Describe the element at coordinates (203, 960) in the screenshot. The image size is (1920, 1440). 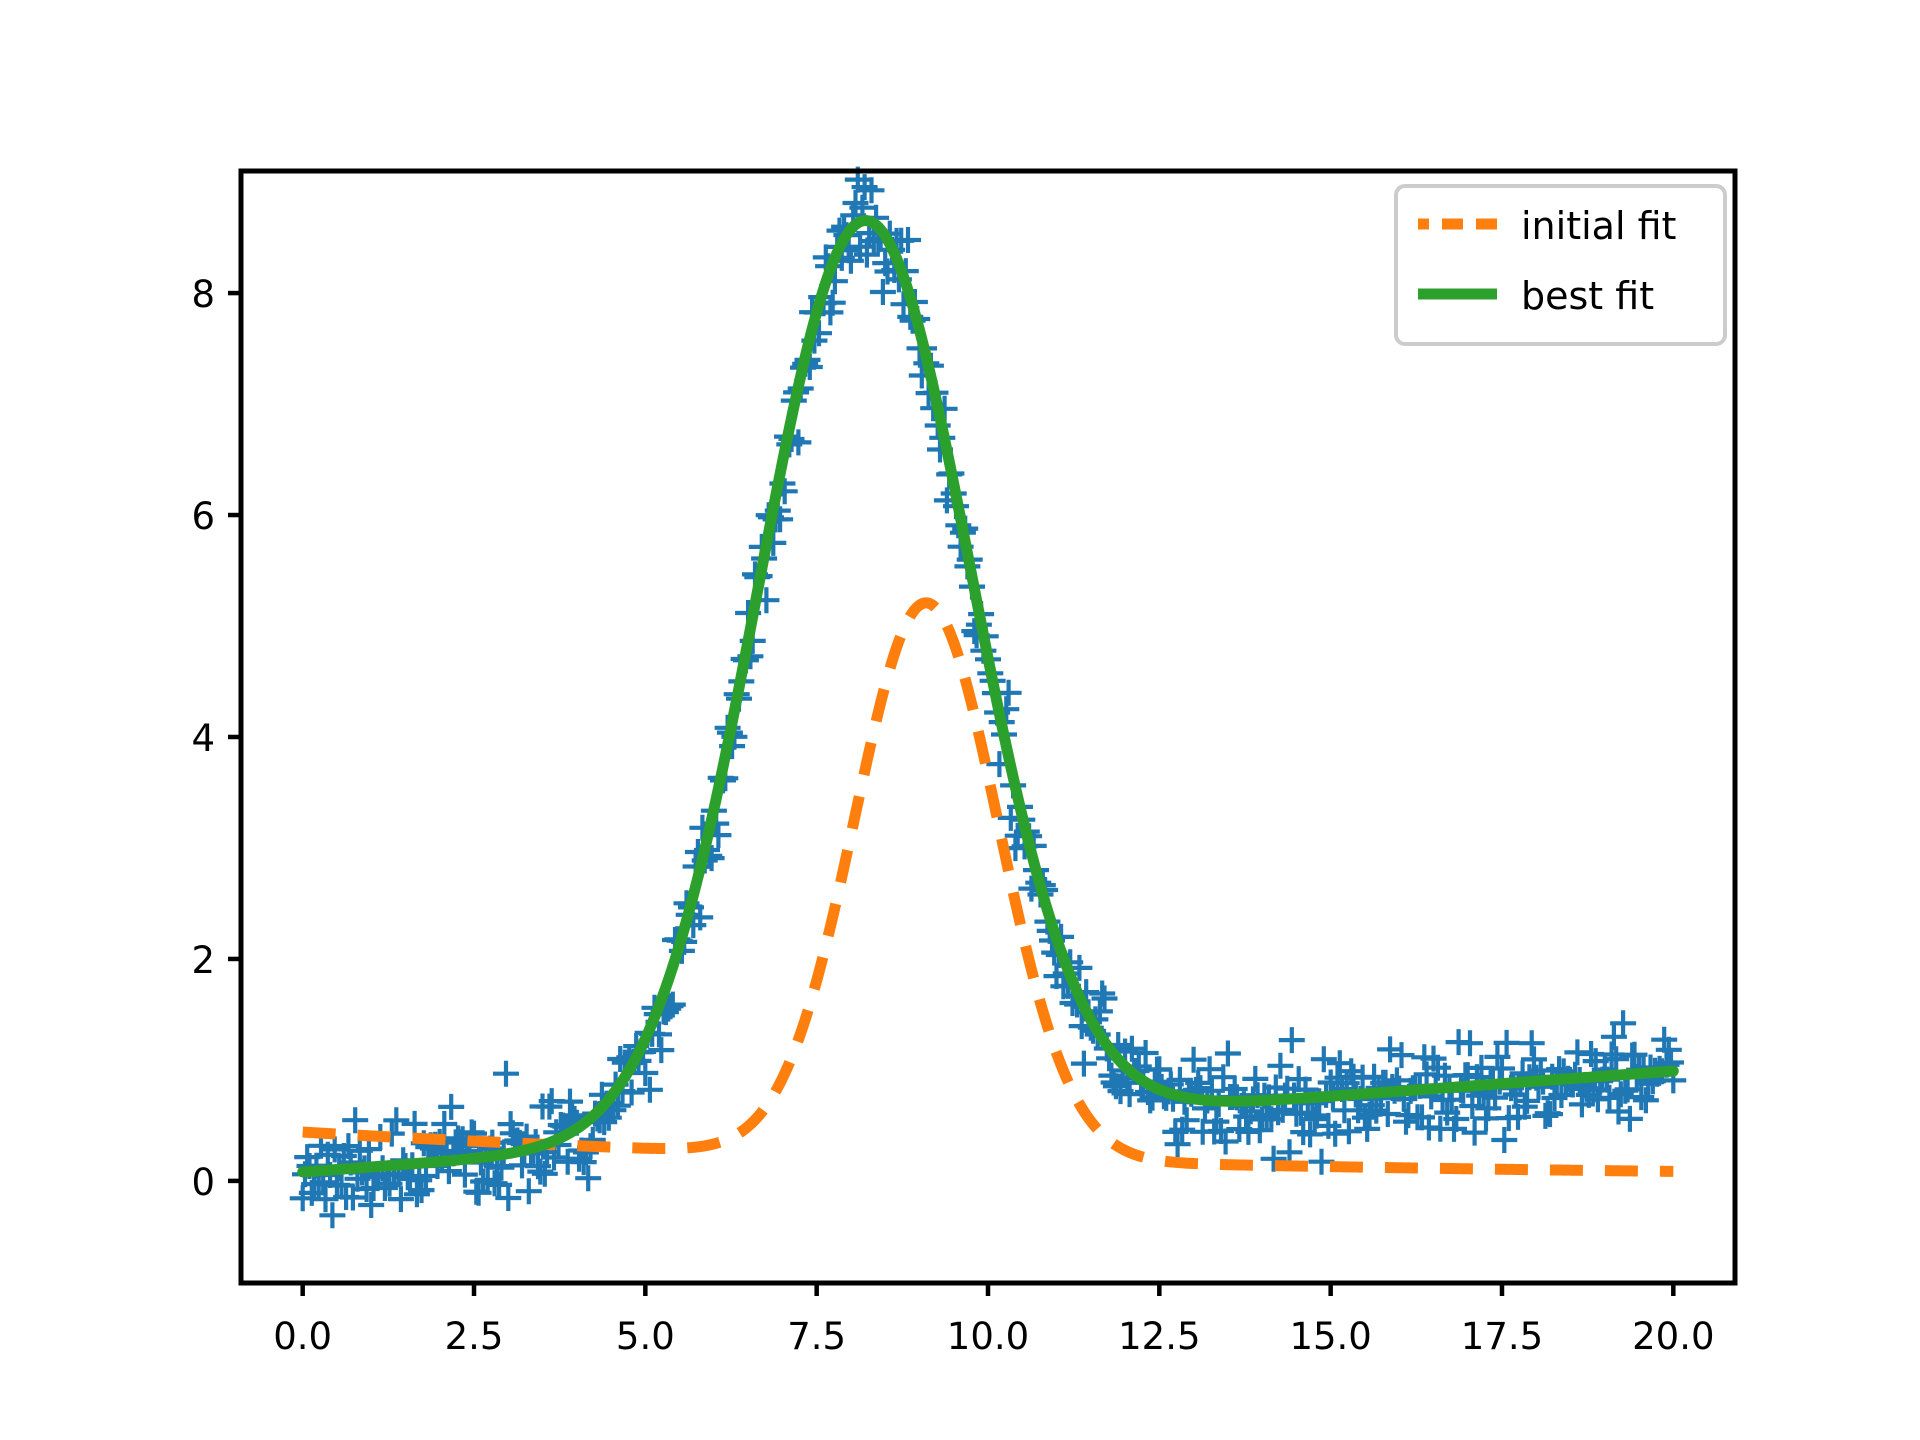
I see `y-tick-label: 2` at that location.